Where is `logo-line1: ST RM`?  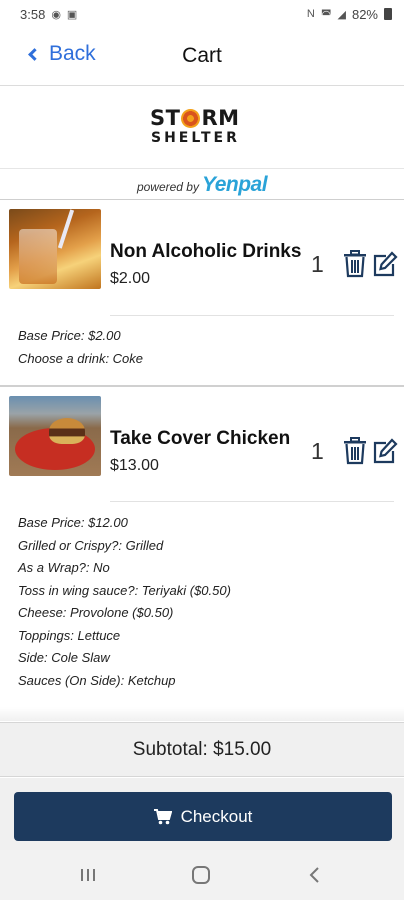 logo-line1: ST RM is located at coordinates (202, 118).